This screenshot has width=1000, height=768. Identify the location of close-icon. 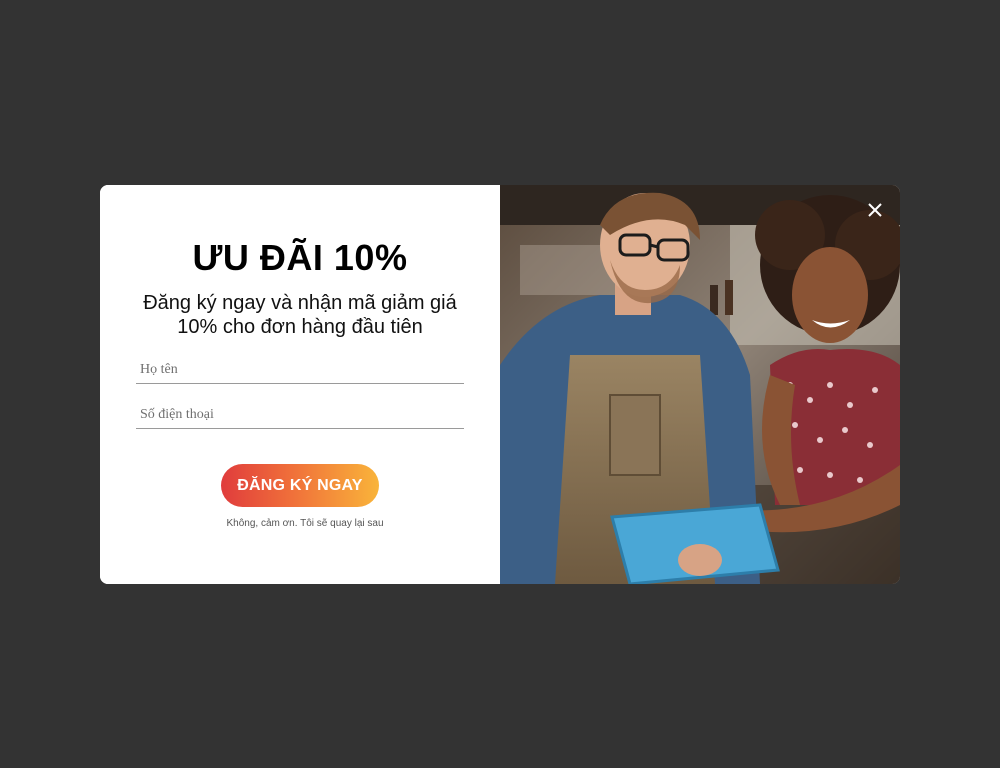
(875, 210).